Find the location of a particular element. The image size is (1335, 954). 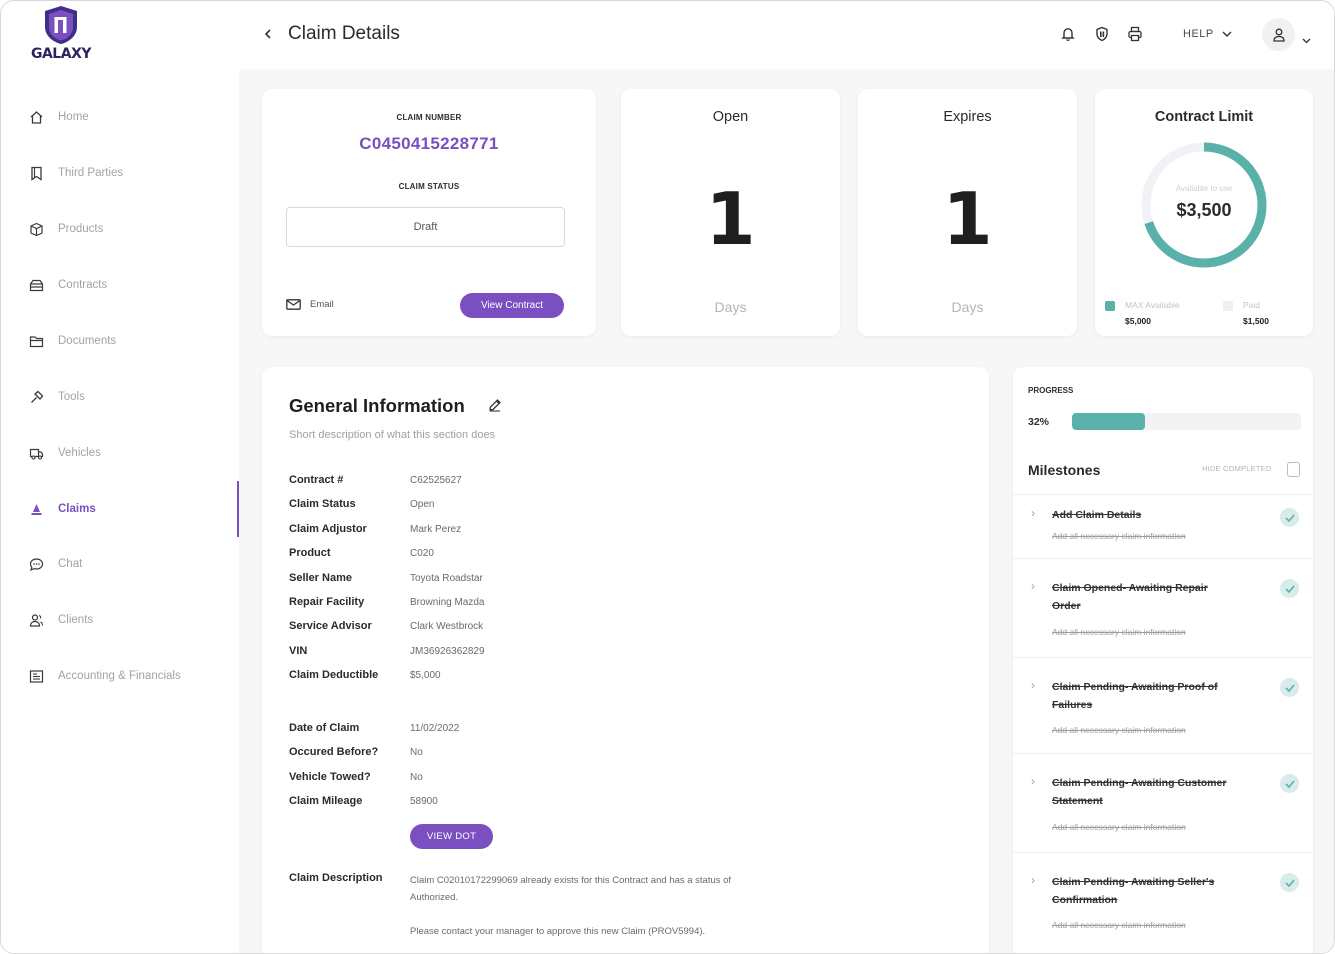

claim-status-field: Draft is located at coordinates (425, 227).